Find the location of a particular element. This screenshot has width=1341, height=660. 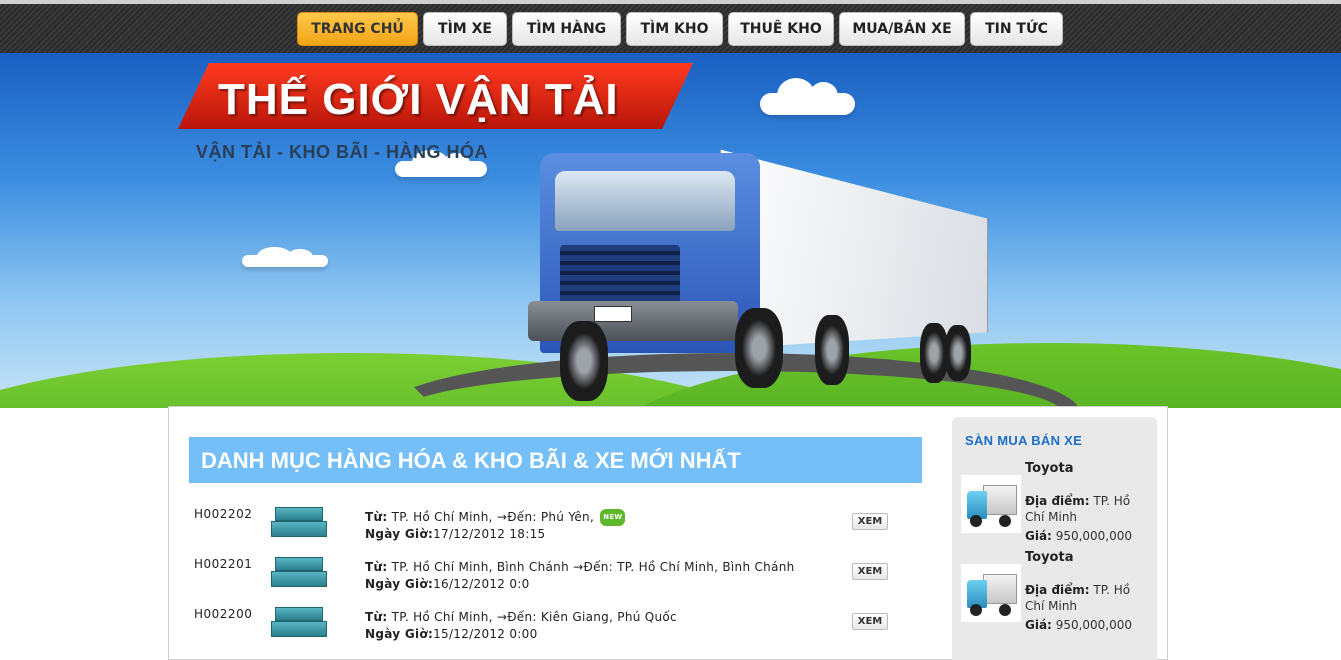

nav-trang-chu: TRANG CHỦ is located at coordinates (357, 29).